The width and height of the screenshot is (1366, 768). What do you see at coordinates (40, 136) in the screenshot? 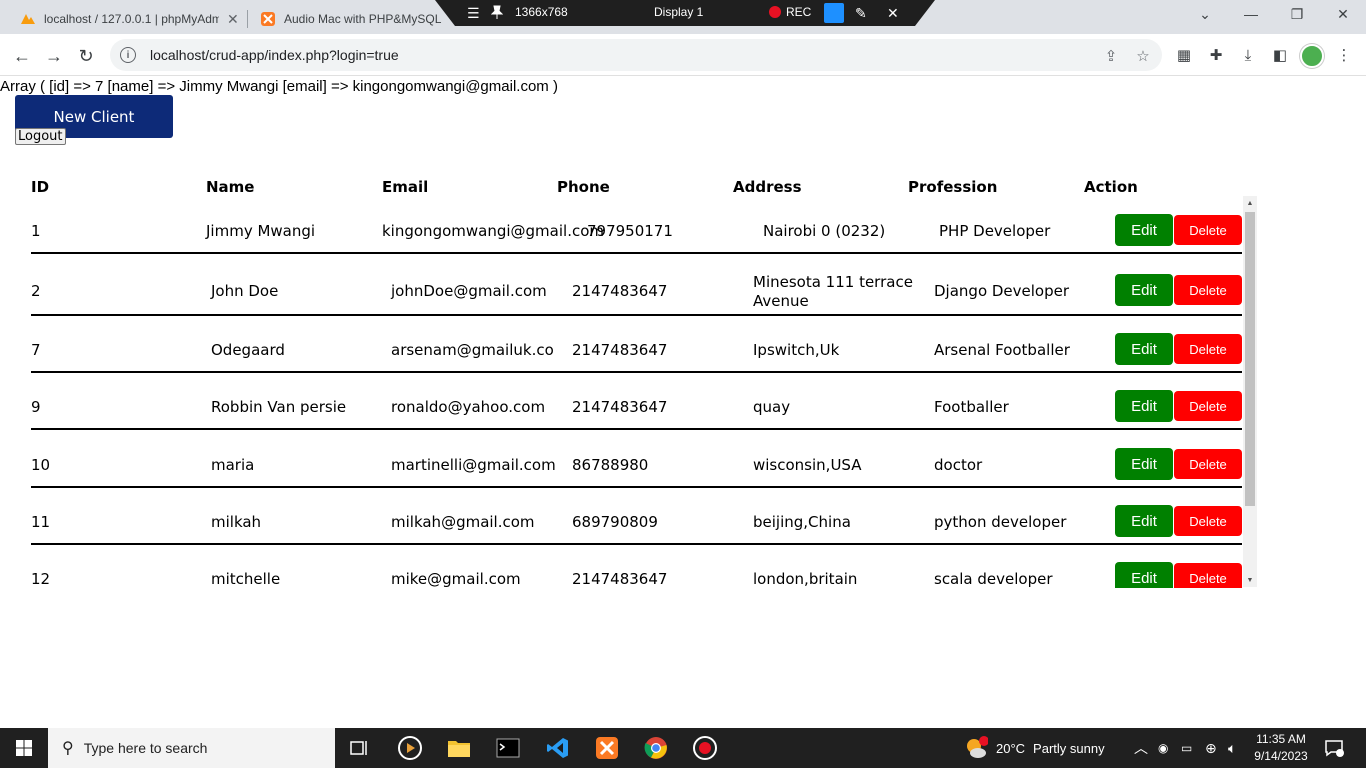
I see `logout-button: Logout` at bounding box center [40, 136].